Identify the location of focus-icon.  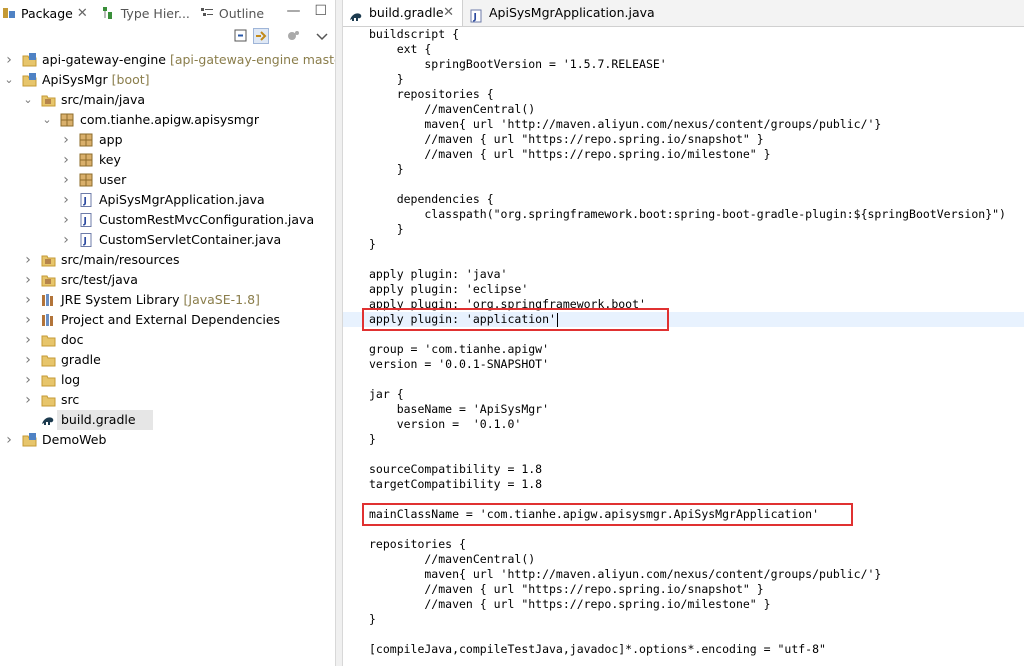
(294, 36).